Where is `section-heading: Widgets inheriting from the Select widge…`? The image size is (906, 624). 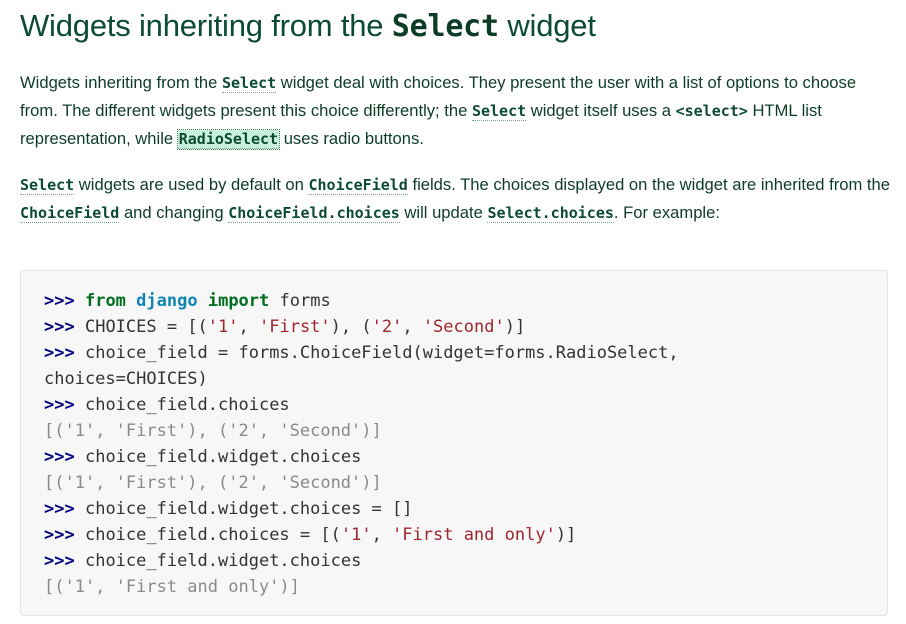 section-heading: Widgets inheriting from the Select widge… is located at coordinates (455, 23).